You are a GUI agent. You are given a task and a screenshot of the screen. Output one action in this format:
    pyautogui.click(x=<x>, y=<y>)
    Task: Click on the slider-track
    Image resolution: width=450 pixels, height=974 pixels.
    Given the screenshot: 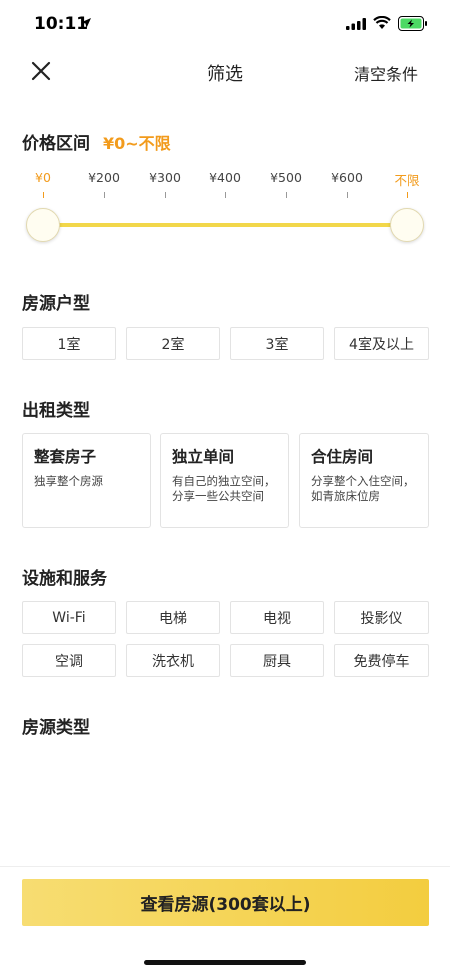 What is the action you would take?
    pyautogui.click(x=225, y=225)
    